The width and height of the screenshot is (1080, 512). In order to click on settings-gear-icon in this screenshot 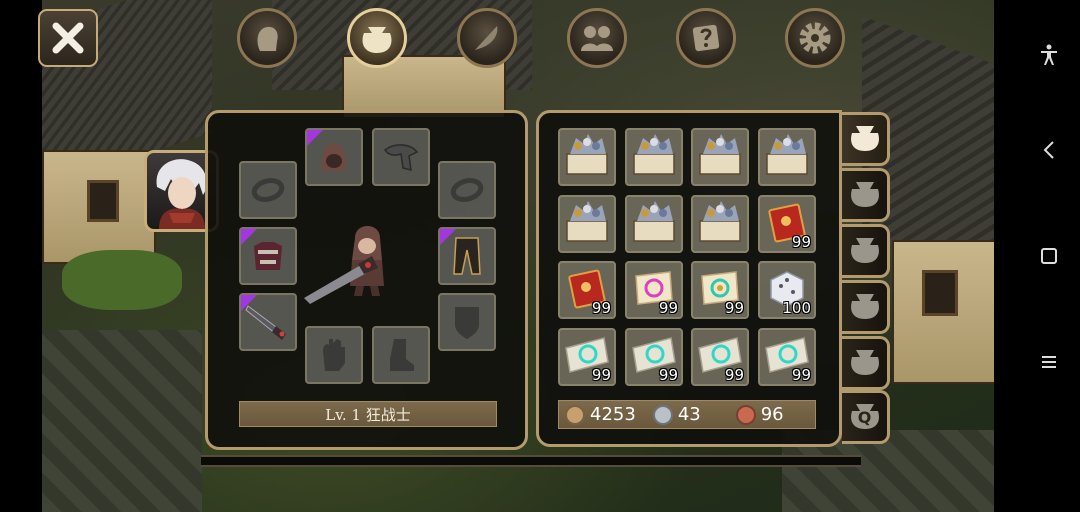, I will do `click(815, 38)`.